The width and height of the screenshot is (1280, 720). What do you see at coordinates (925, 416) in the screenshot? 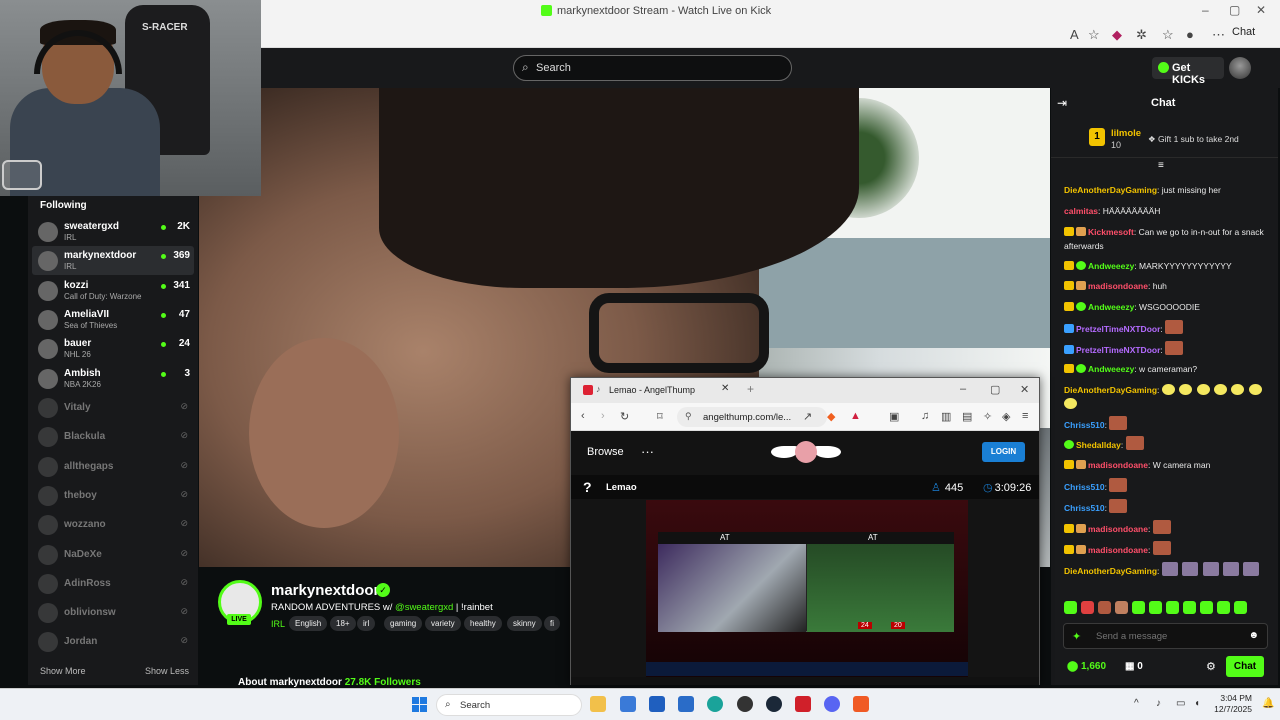
I see `media-icon: ♫` at bounding box center [925, 416].